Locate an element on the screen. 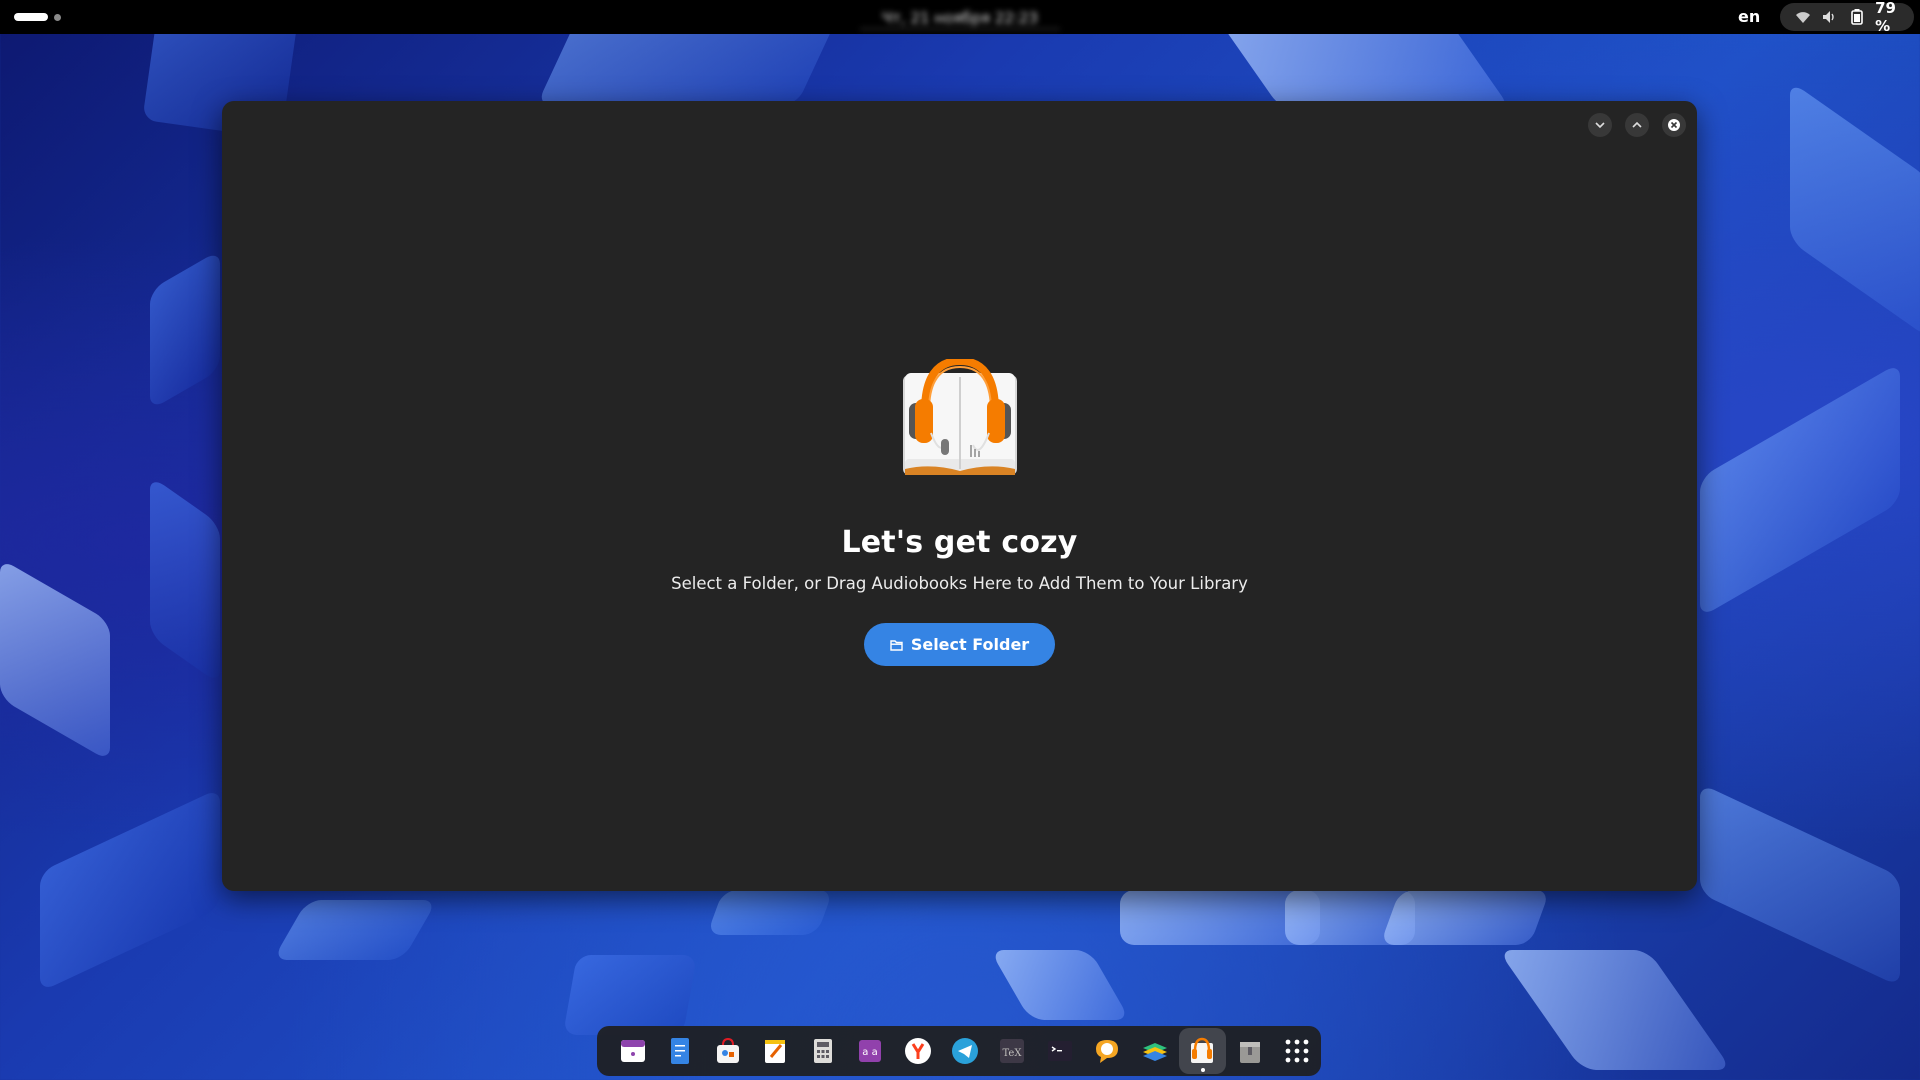 The height and width of the screenshot is (1080, 1920). close-button is located at coordinates (1674, 125).